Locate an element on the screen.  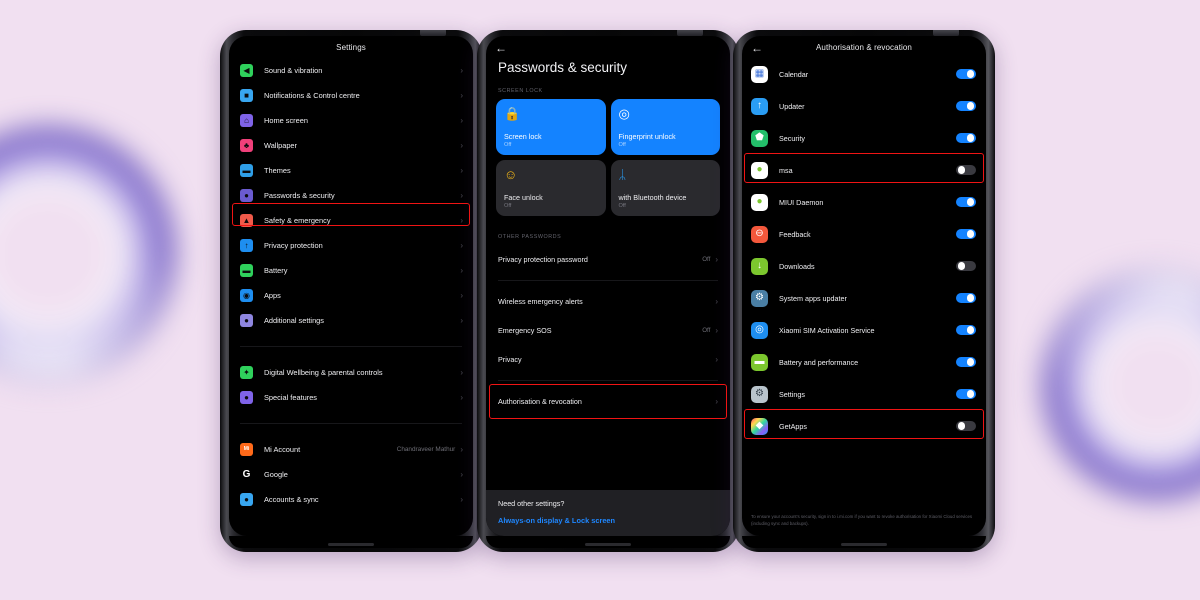
sidebar-item-value: Chandraveer Mathur is located at coordinates (426, 449).